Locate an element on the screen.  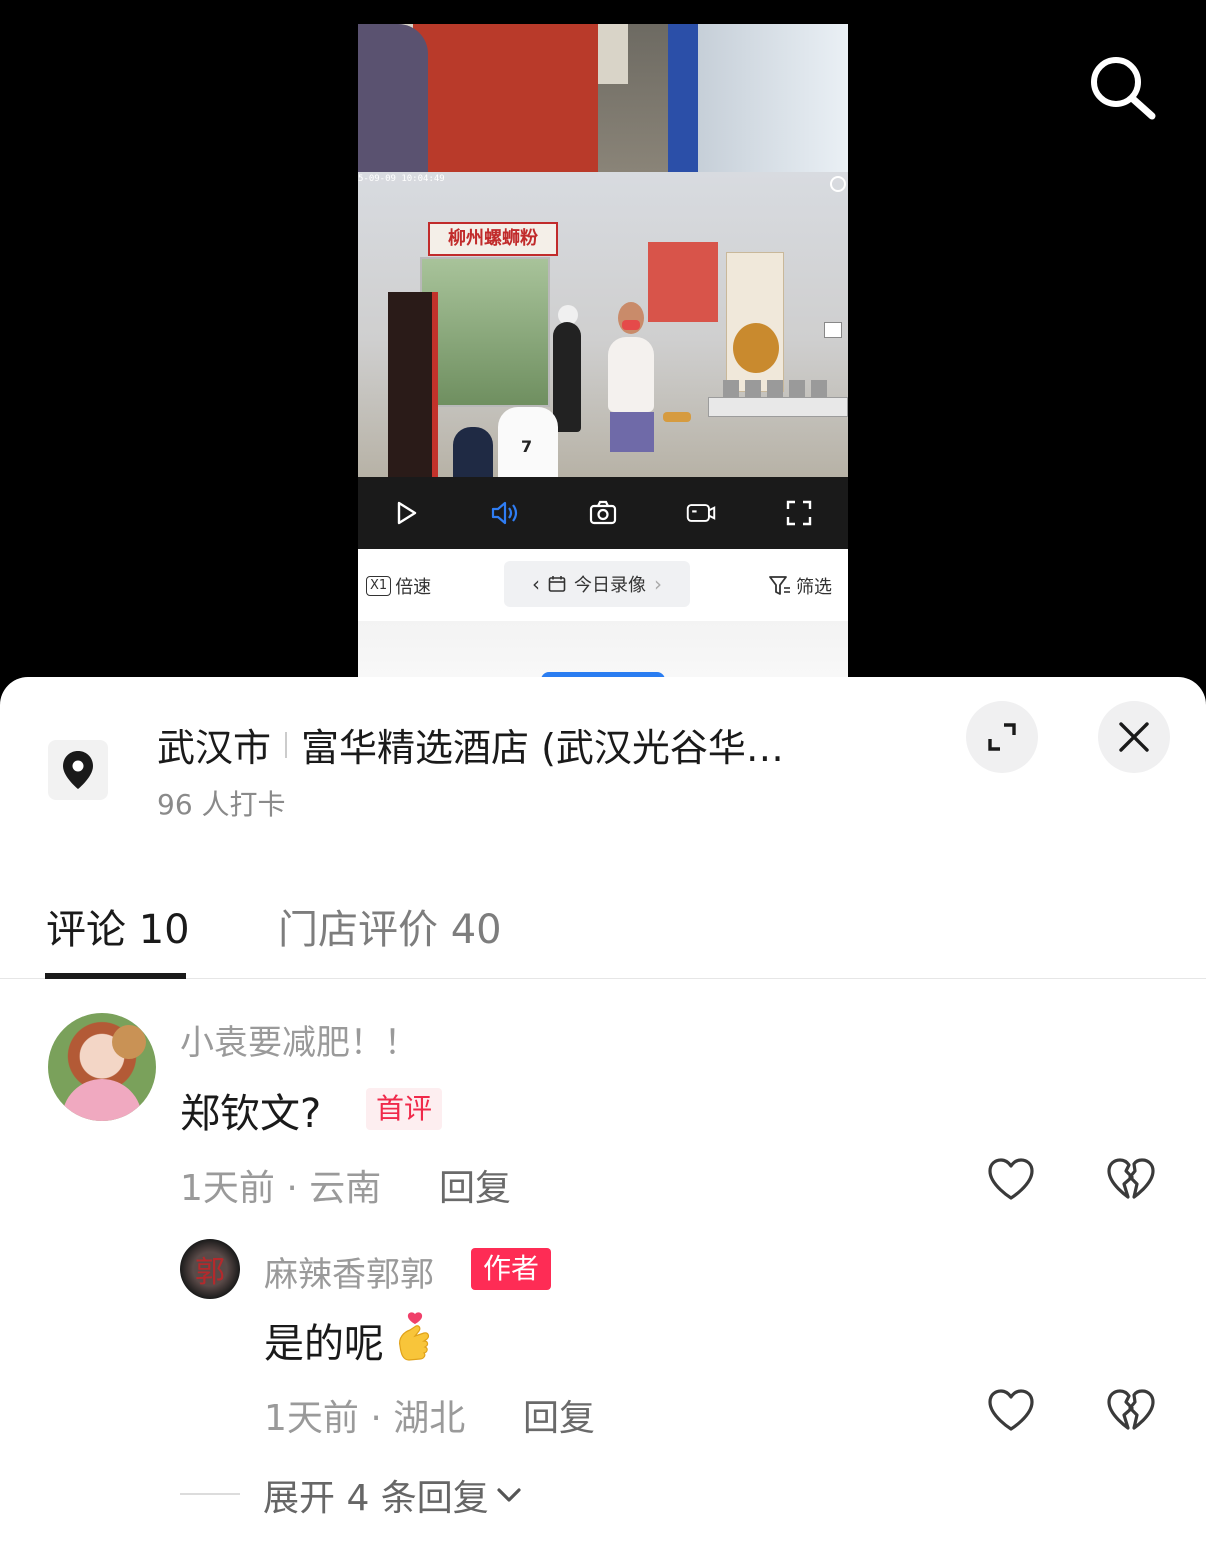
reply-text-row: 是的呢 is located at coordinates (351, 1340).